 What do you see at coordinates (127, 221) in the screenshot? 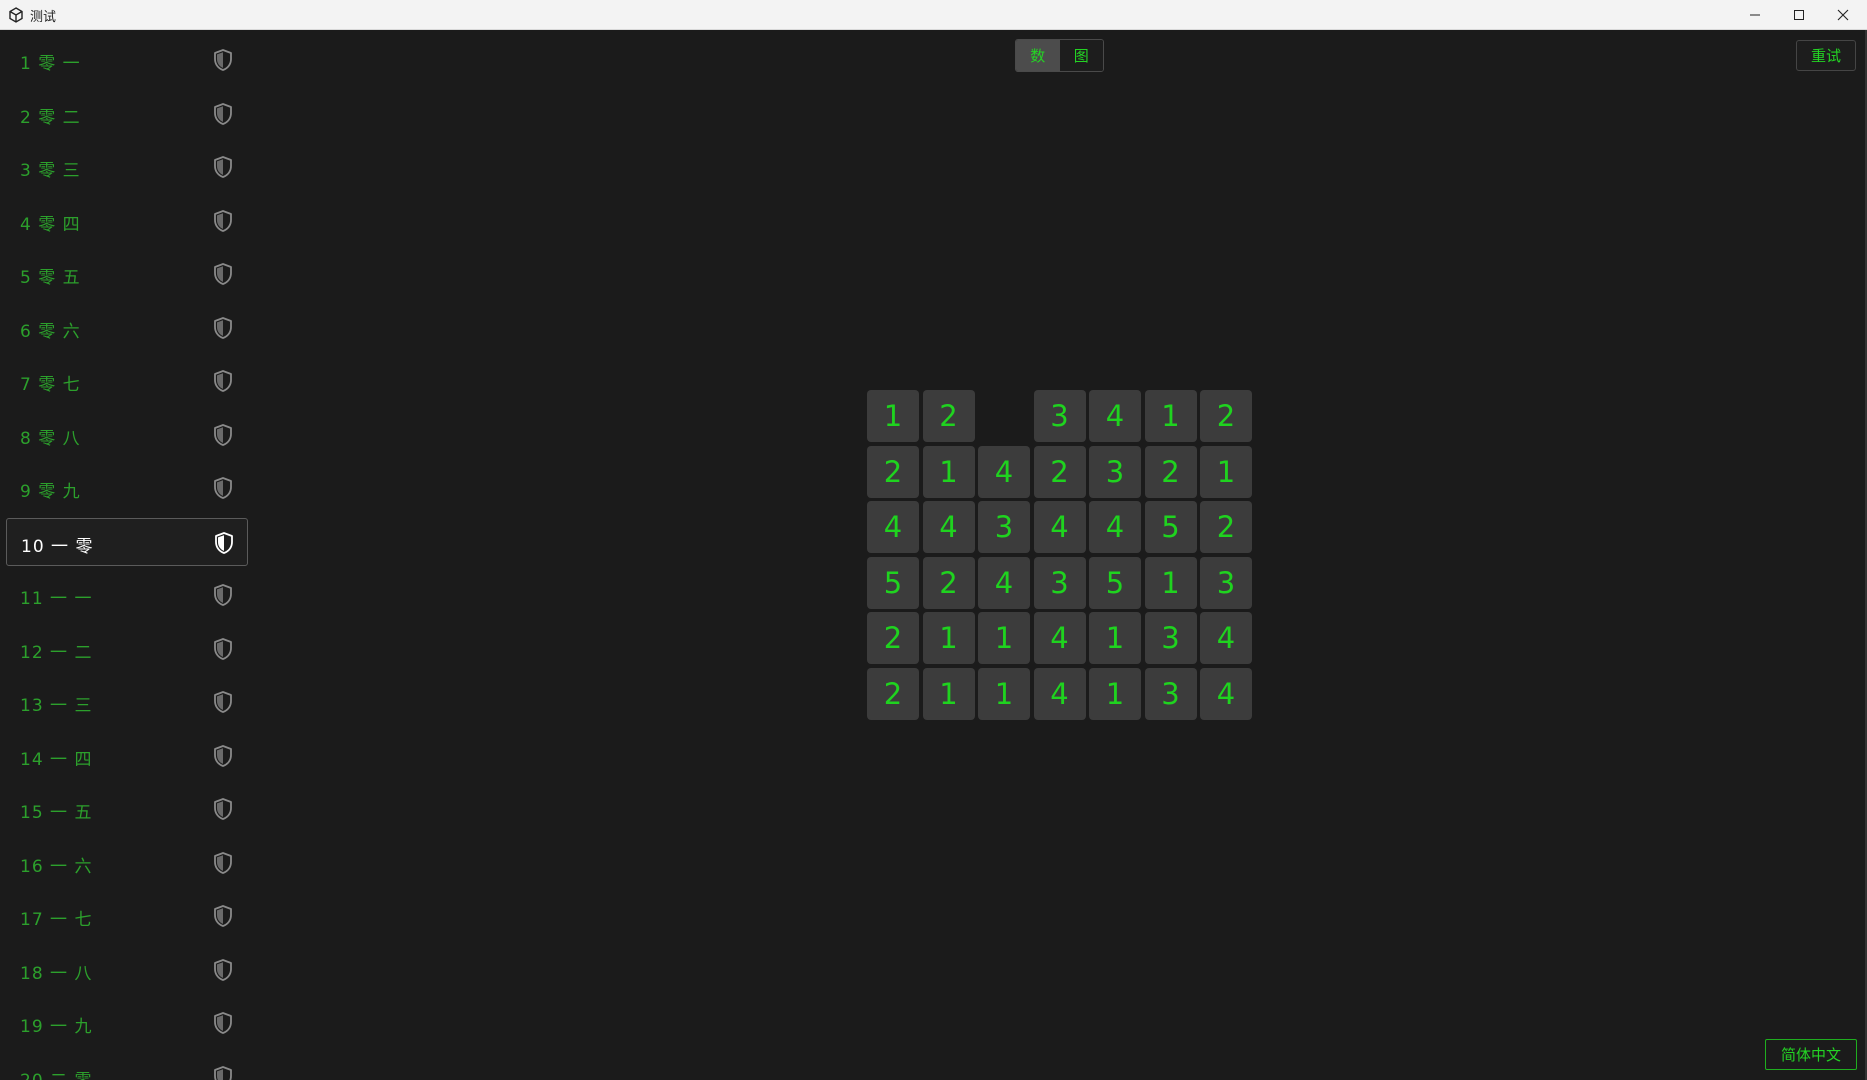
I see `level-item: 4 零 四` at bounding box center [127, 221].